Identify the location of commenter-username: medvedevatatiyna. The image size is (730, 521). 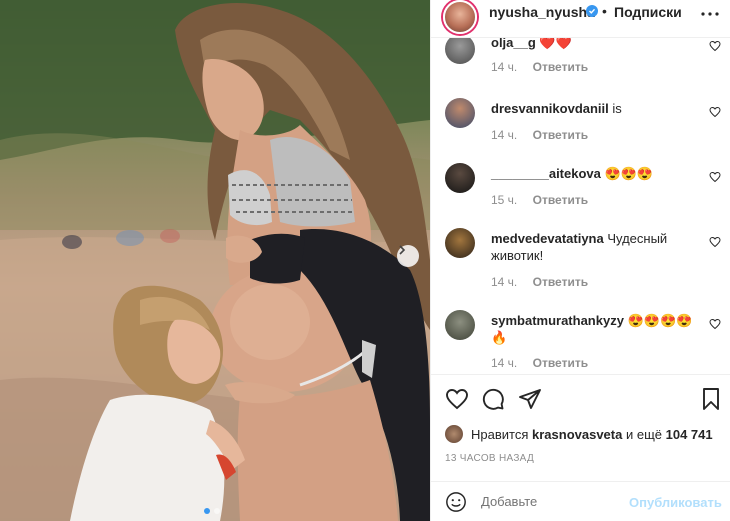
(547, 238).